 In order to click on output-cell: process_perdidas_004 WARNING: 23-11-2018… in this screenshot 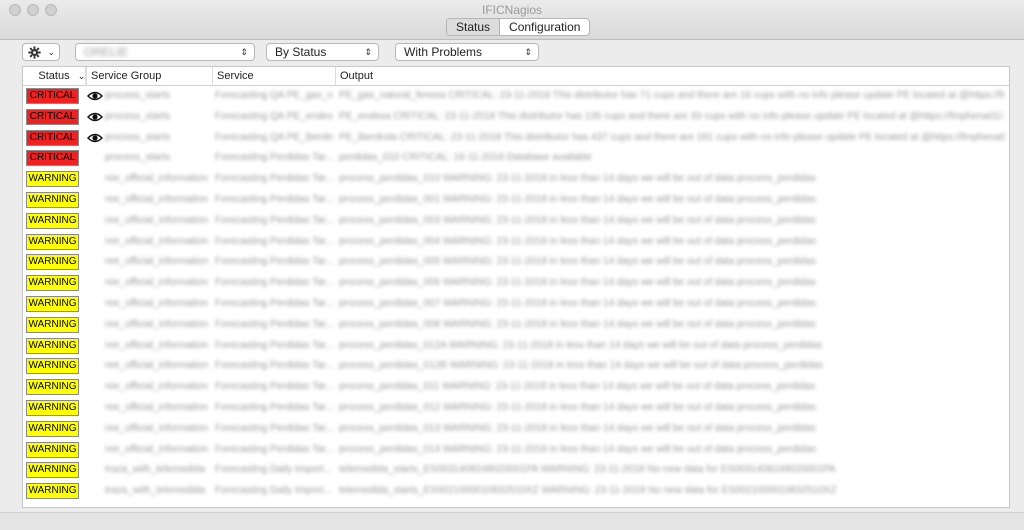, I will do `click(577, 241)`.